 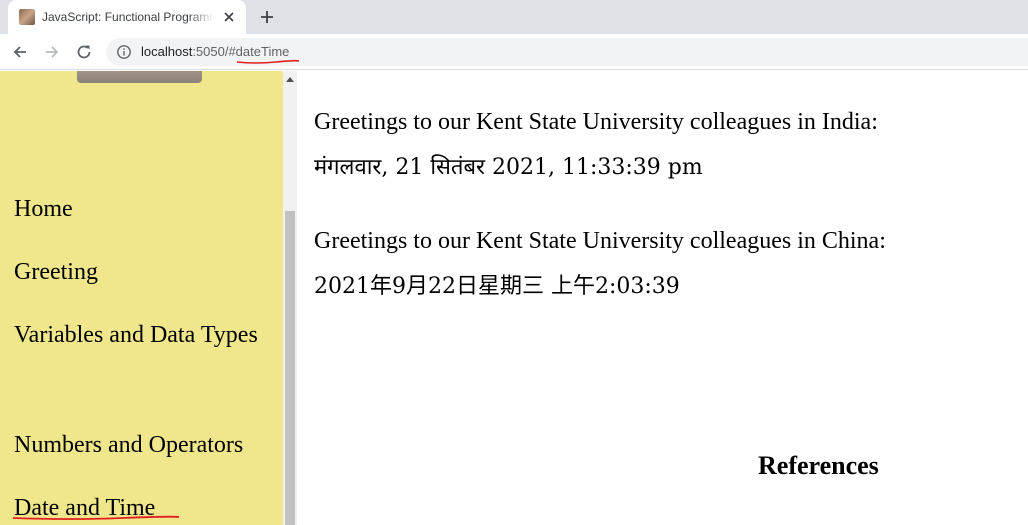 What do you see at coordinates (52, 52) in the screenshot?
I see `forward-arrow-icon` at bounding box center [52, 52].